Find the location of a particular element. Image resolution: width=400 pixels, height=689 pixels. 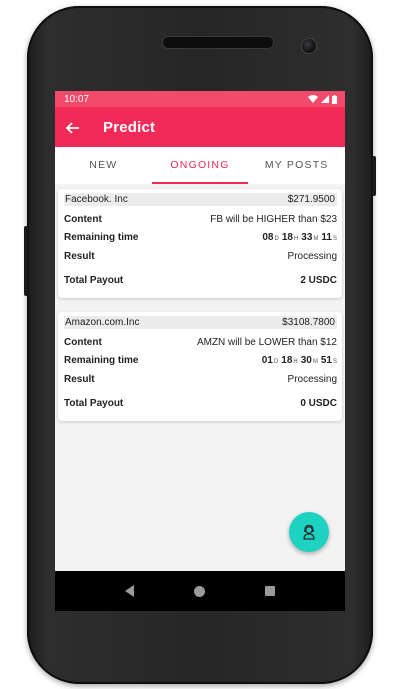

system-nav-bar is located at coordinates (200, 591).